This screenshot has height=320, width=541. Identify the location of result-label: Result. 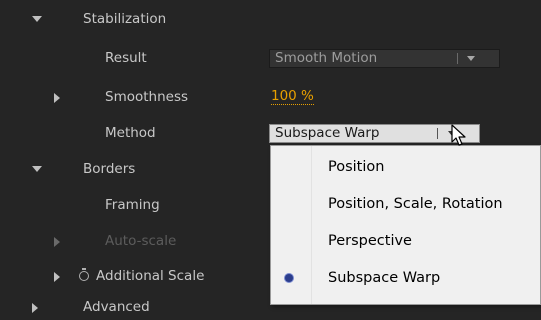
(126, 58).